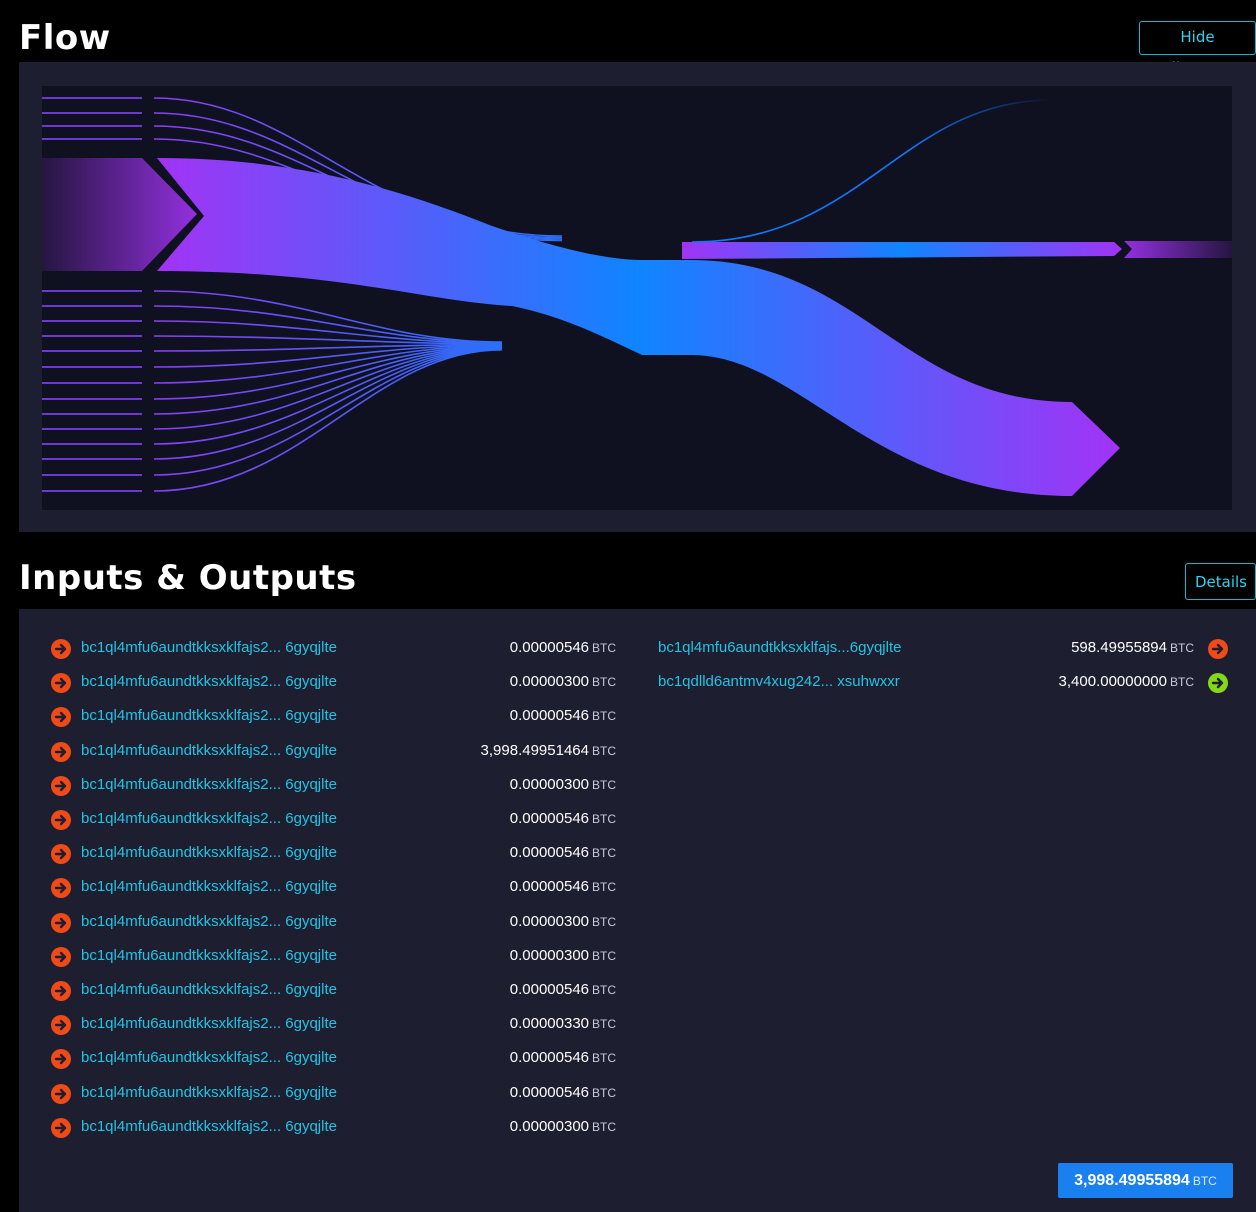 This screenshot has width=1256, height=1212. Describe the element at coordinates (1220, 581) in the screenshot. I see `details-button: Details` at that location.